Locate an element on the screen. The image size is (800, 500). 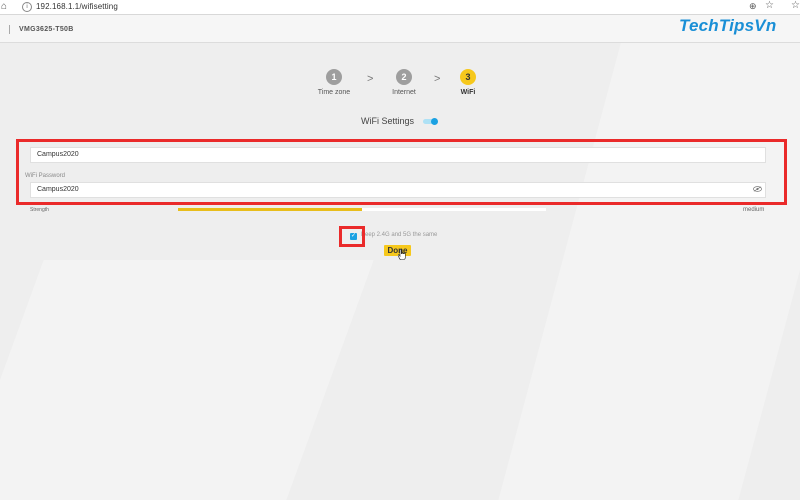
home-icon: ⌂ is located at coordinates (4, 6).